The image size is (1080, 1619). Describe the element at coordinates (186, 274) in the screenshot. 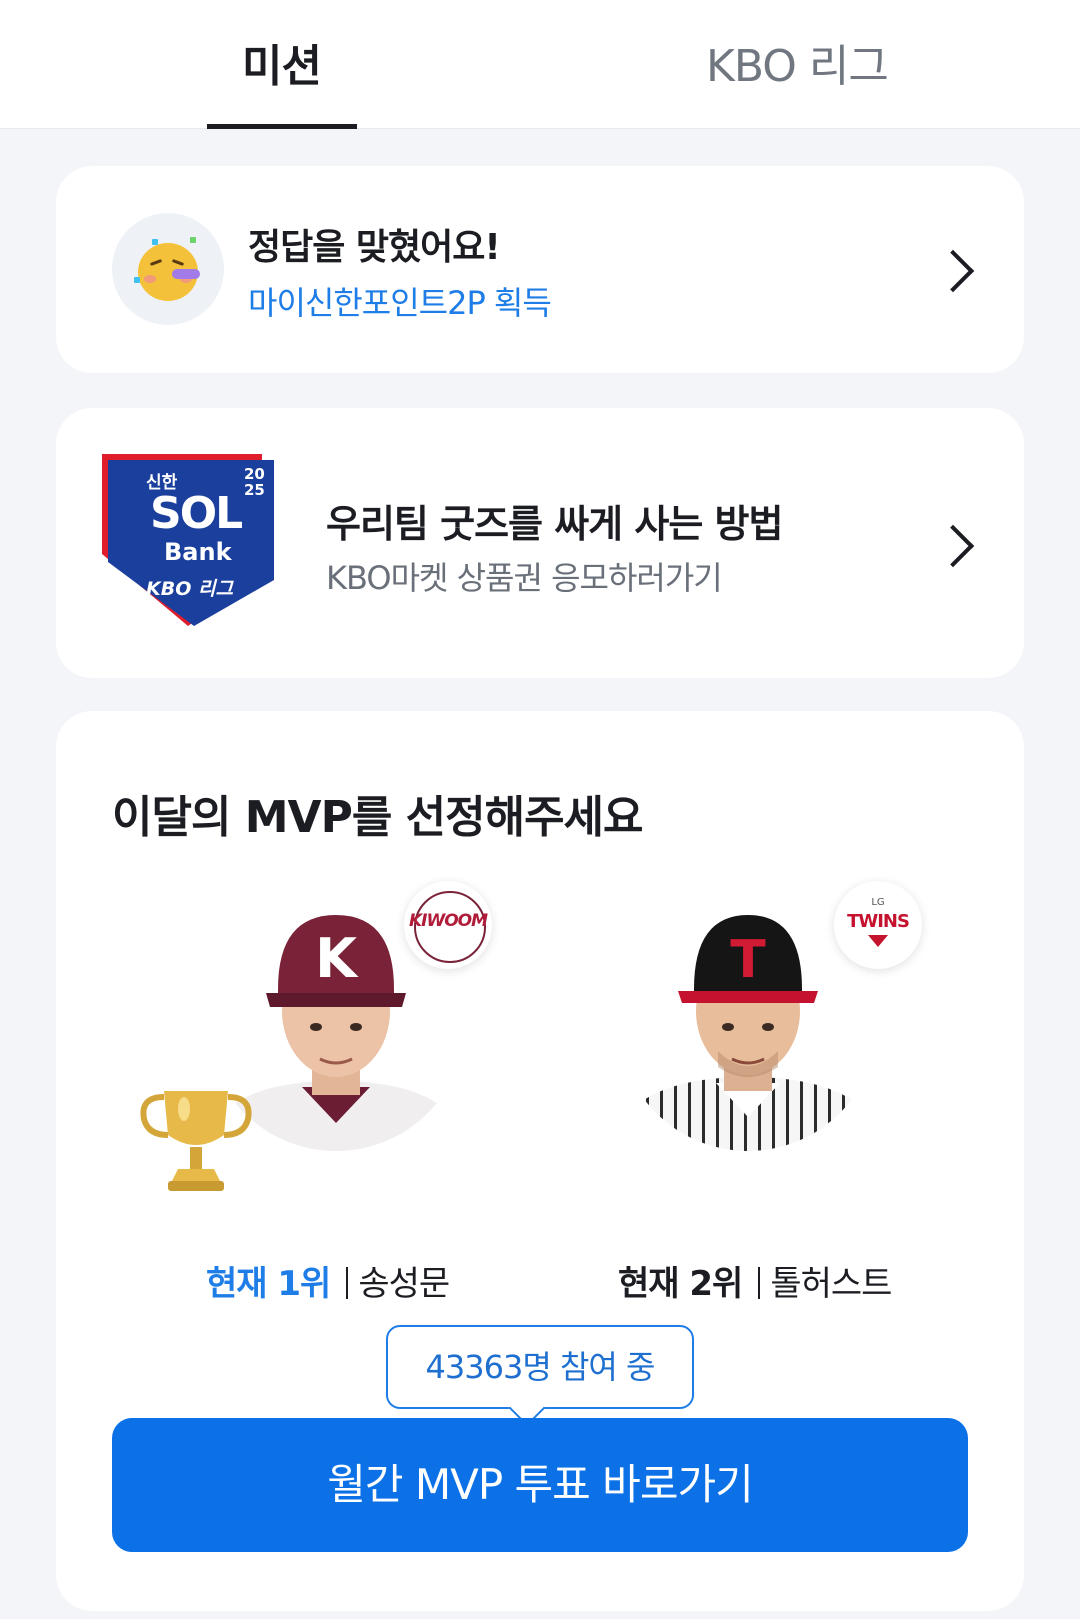

I see `party-horn` at that location.